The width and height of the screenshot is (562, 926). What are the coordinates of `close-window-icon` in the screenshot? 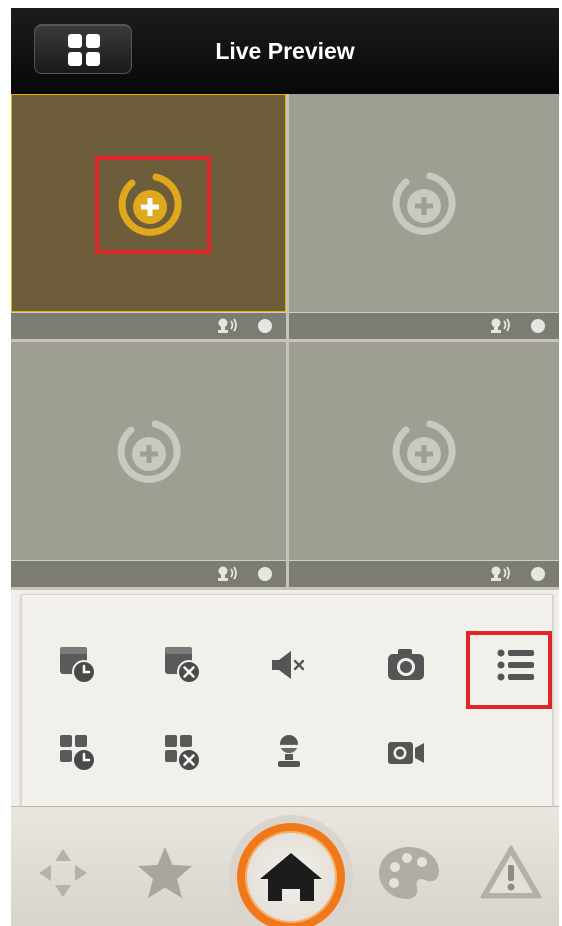 It's located at (183, 665).